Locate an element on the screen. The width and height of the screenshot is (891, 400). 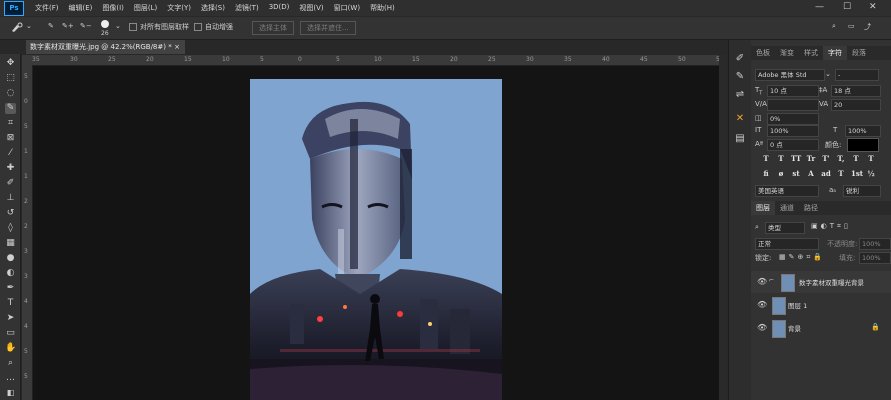
dodge-tool-icon: ◐ is located at coordinates (10, 273).